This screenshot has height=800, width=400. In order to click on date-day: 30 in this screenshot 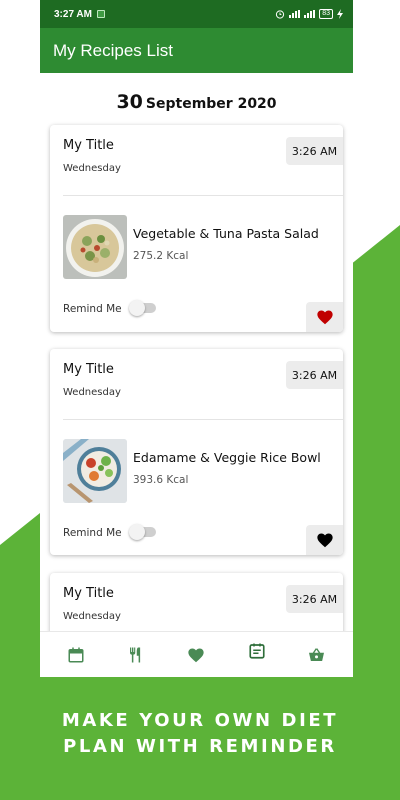, I will do `click(129, 102)`.